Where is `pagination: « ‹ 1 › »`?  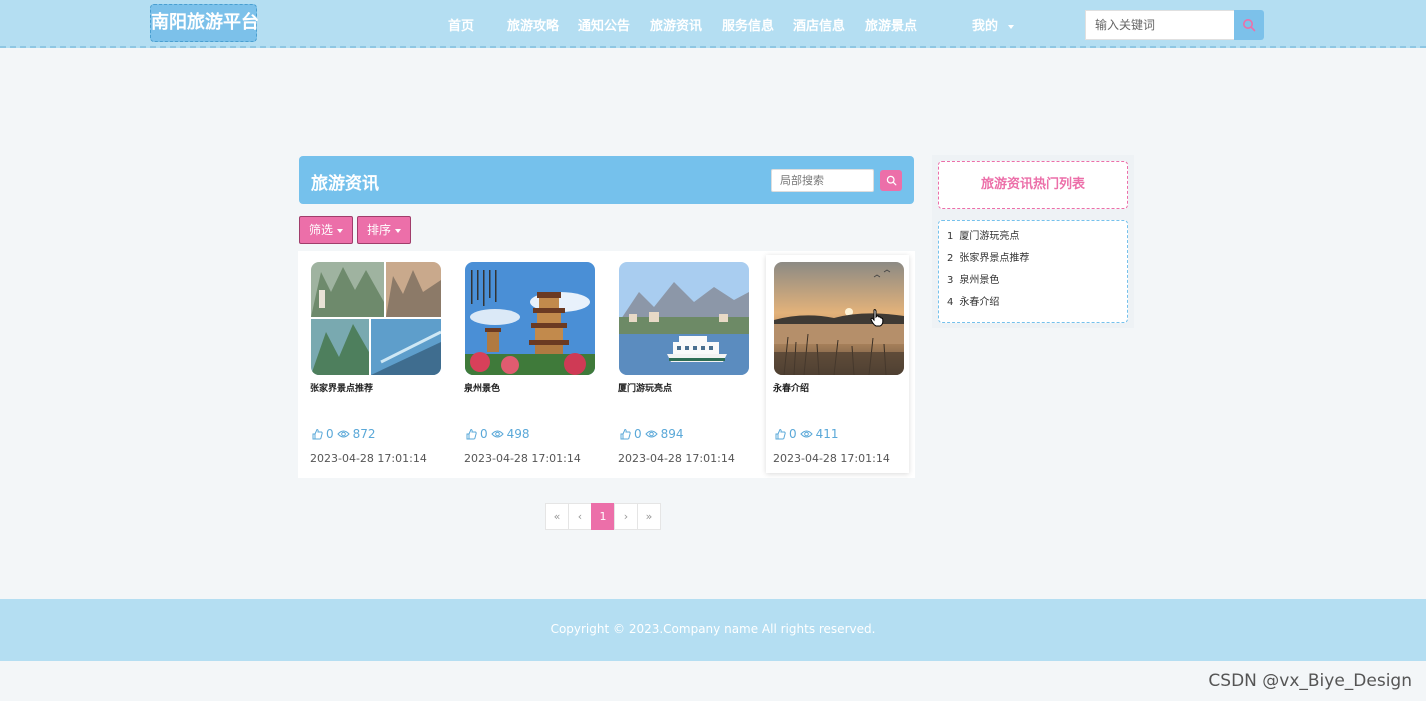
pagination: « ‹ 1 › » is located at coordinates (603, 516).